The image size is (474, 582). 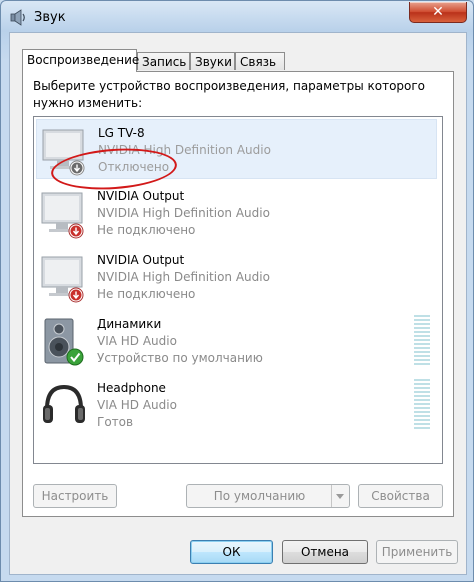 I want to click on tab-playback: Воспроизведение, so click(x=80, y=60).